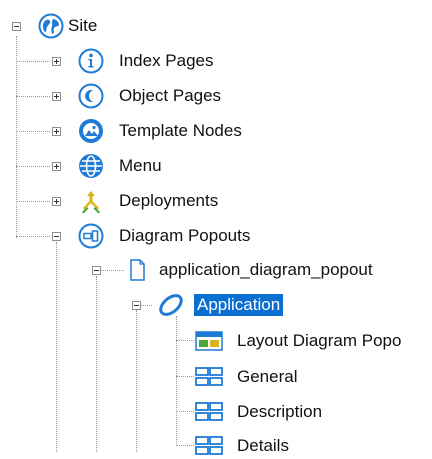  What do you see at coordinates (170, 96) in the screenshot?
I see `tree-node-object-pages: Object Pages` at bounding box center [170, 96].